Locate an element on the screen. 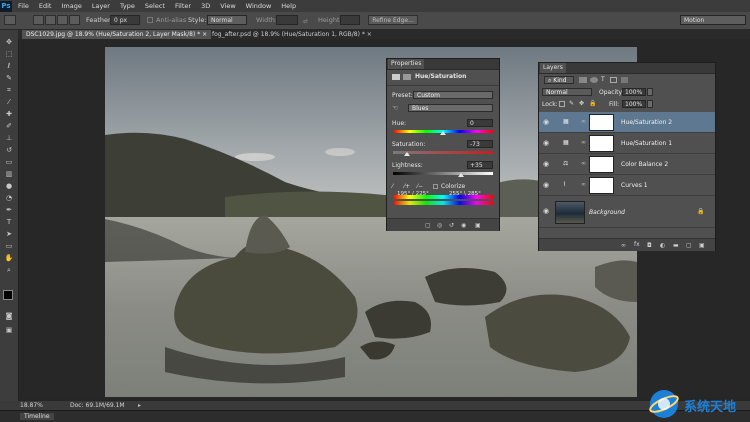 This screenshot has height=422, width=750. background-thumbnail is located at coordinates (570, 212).